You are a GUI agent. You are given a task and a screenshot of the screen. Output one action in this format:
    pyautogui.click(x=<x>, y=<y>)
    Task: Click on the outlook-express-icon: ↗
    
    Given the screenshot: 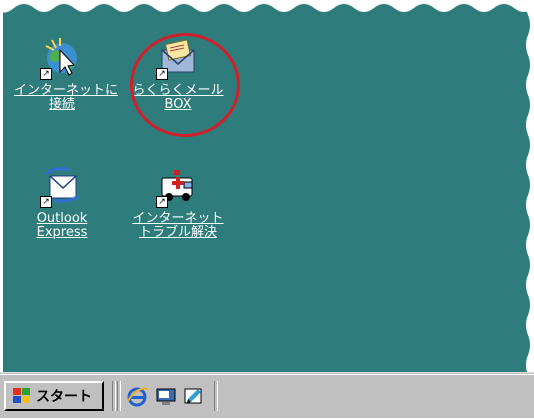 What is the action you would take?
    pyautogui.click(x=61, y=187)
    